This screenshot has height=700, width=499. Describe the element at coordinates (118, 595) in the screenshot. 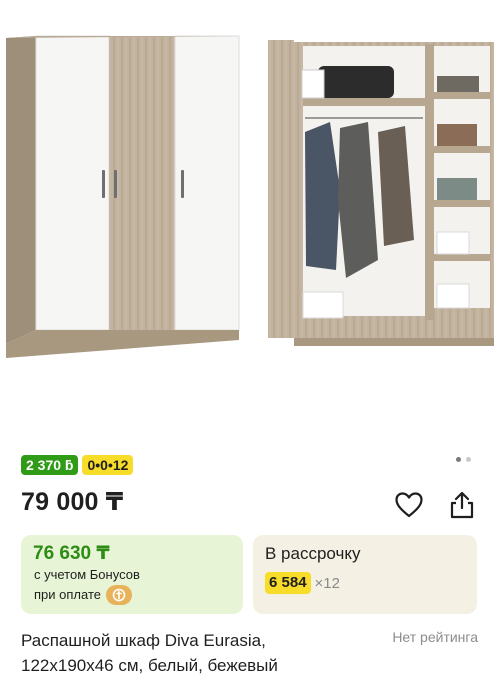

I see `kaspi-coin-icon` at that location.